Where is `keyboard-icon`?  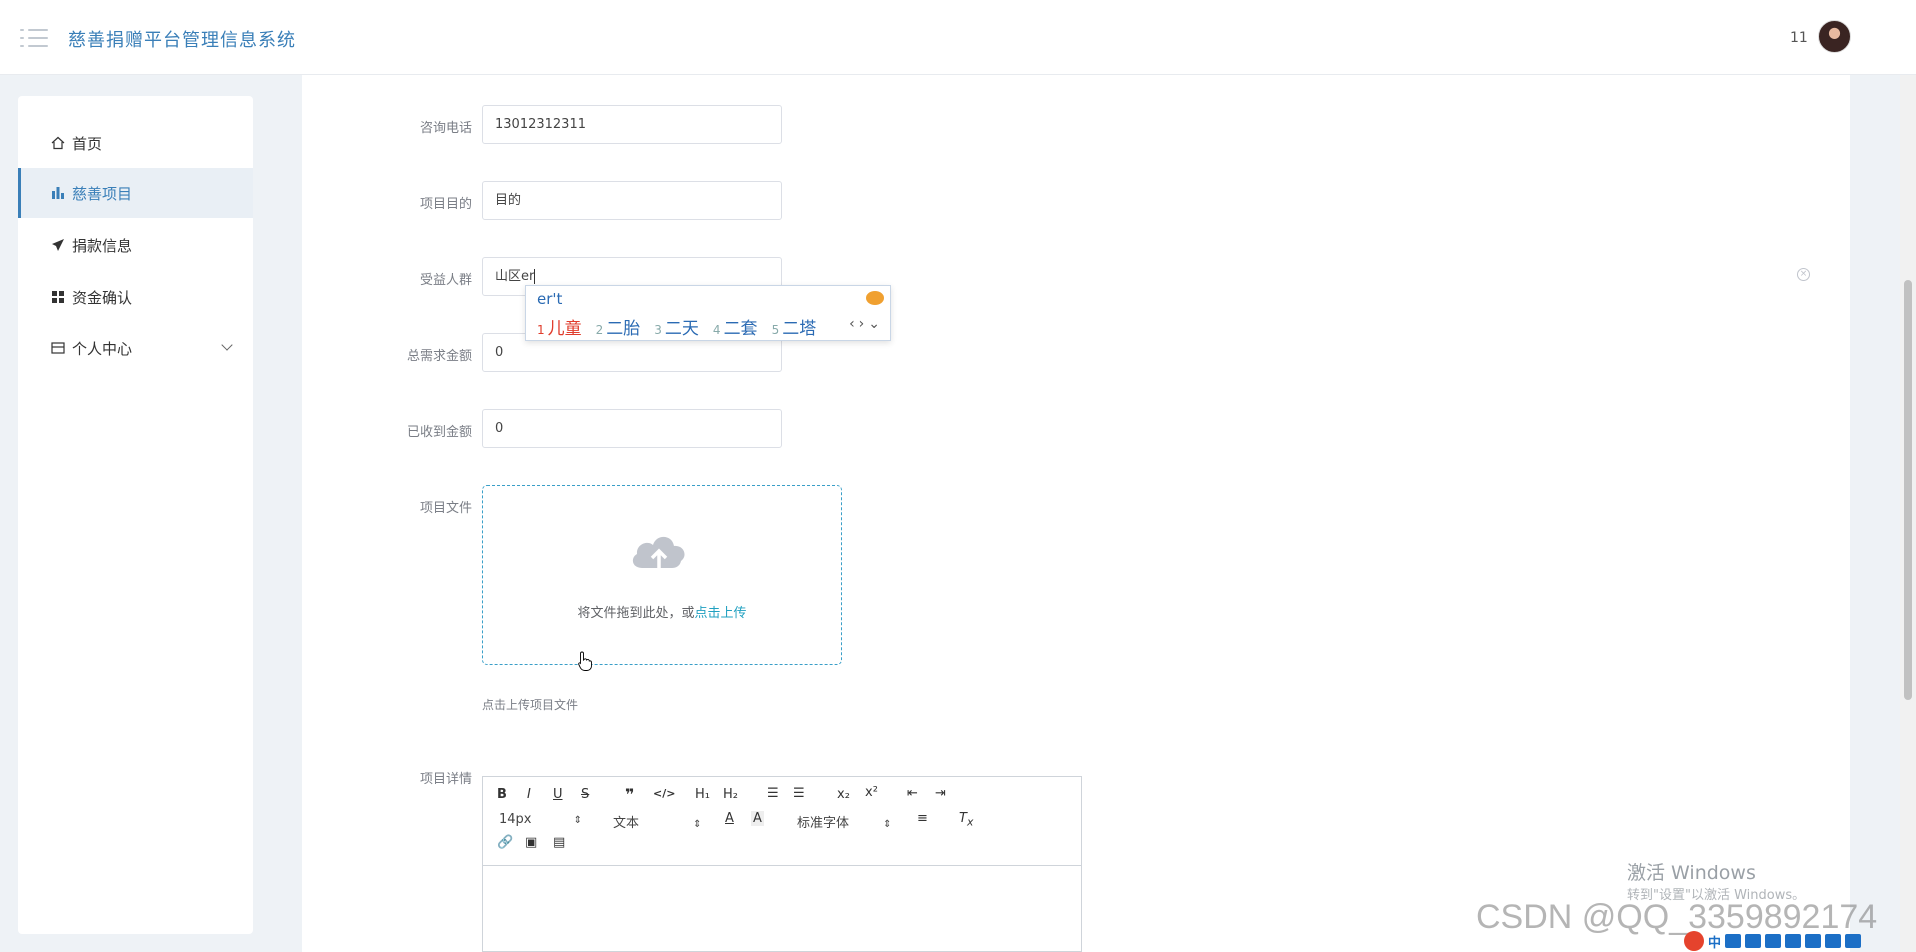 keyboard-icon is located at coordinates (1773, 941).